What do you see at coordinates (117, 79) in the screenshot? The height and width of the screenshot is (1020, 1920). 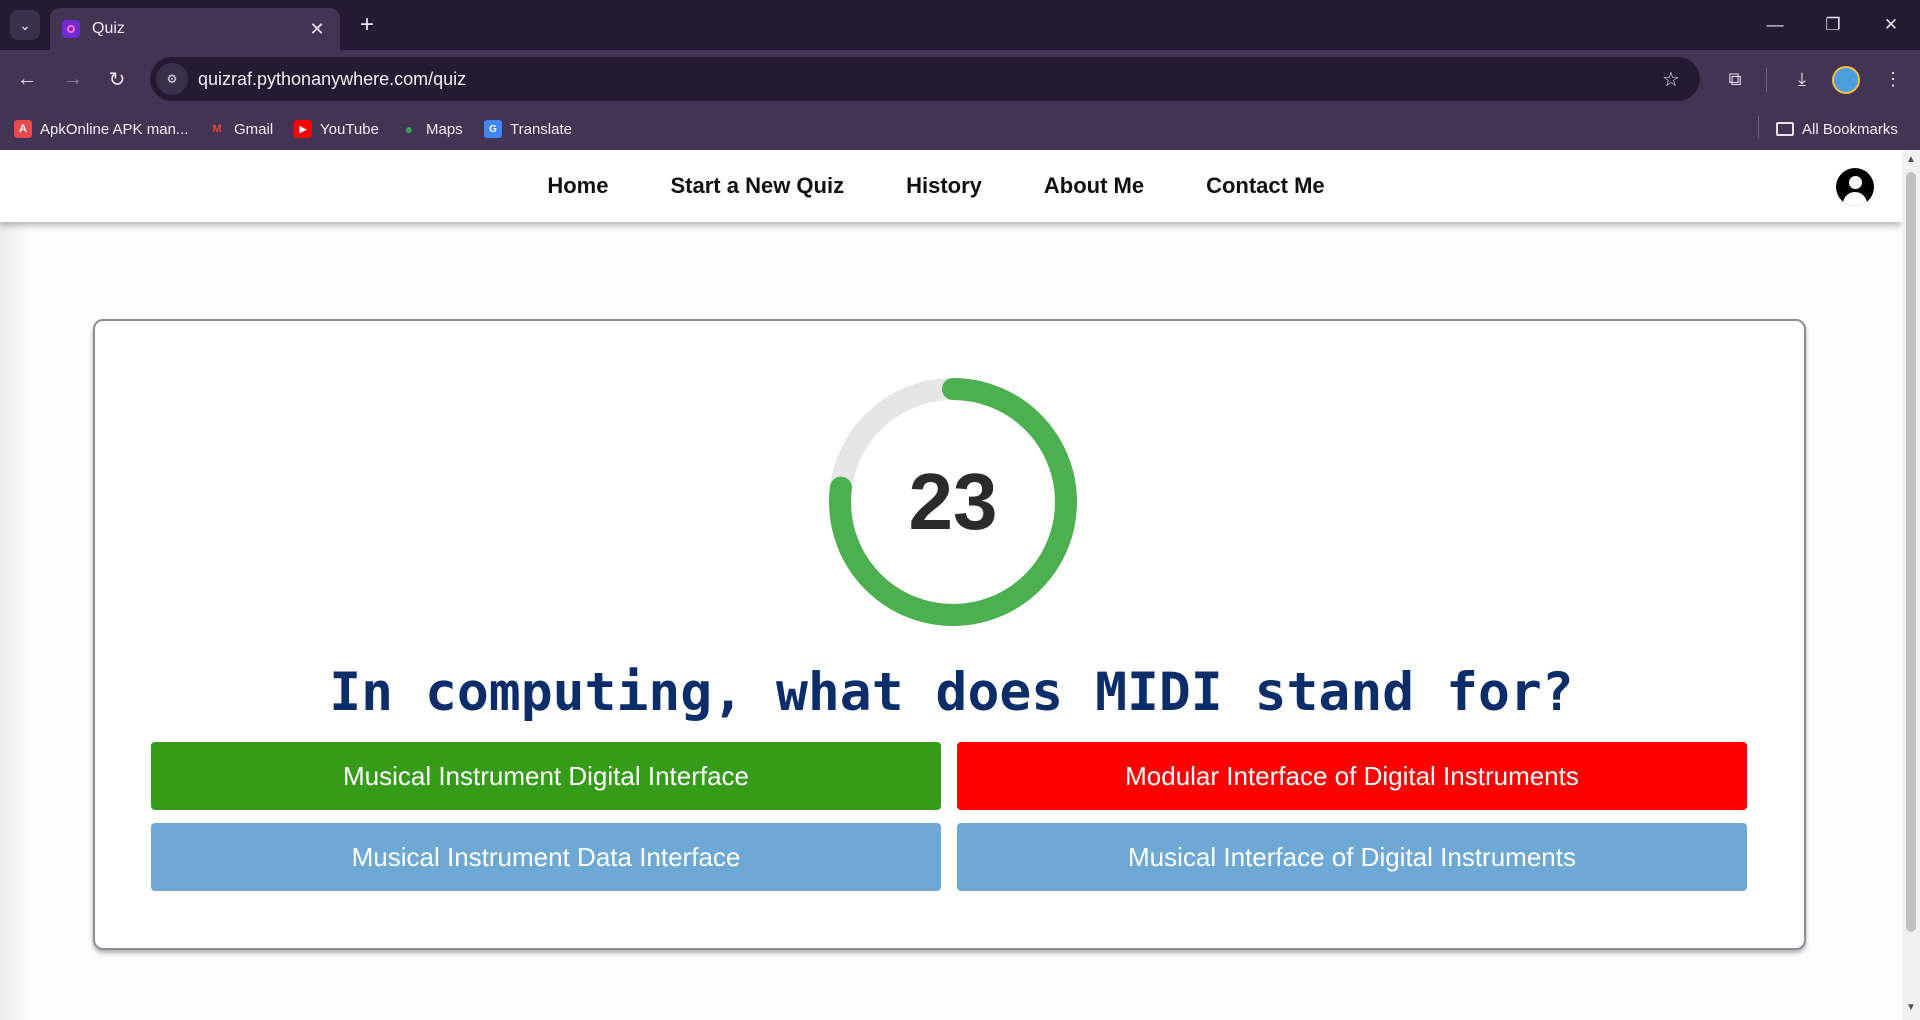 I see `reload-button: ↻` at bounding box center [117, 79].